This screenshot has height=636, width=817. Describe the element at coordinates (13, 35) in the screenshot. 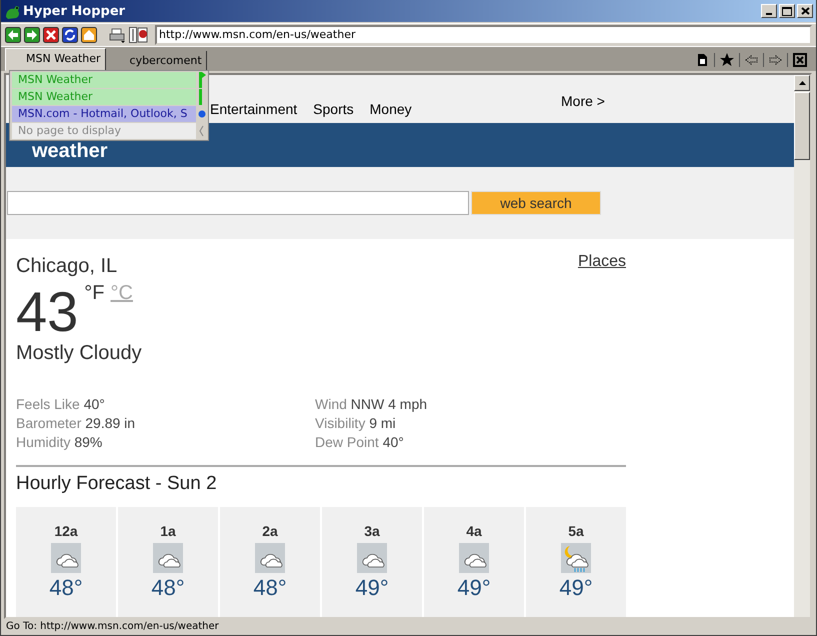

I see `back-icon` at that location.